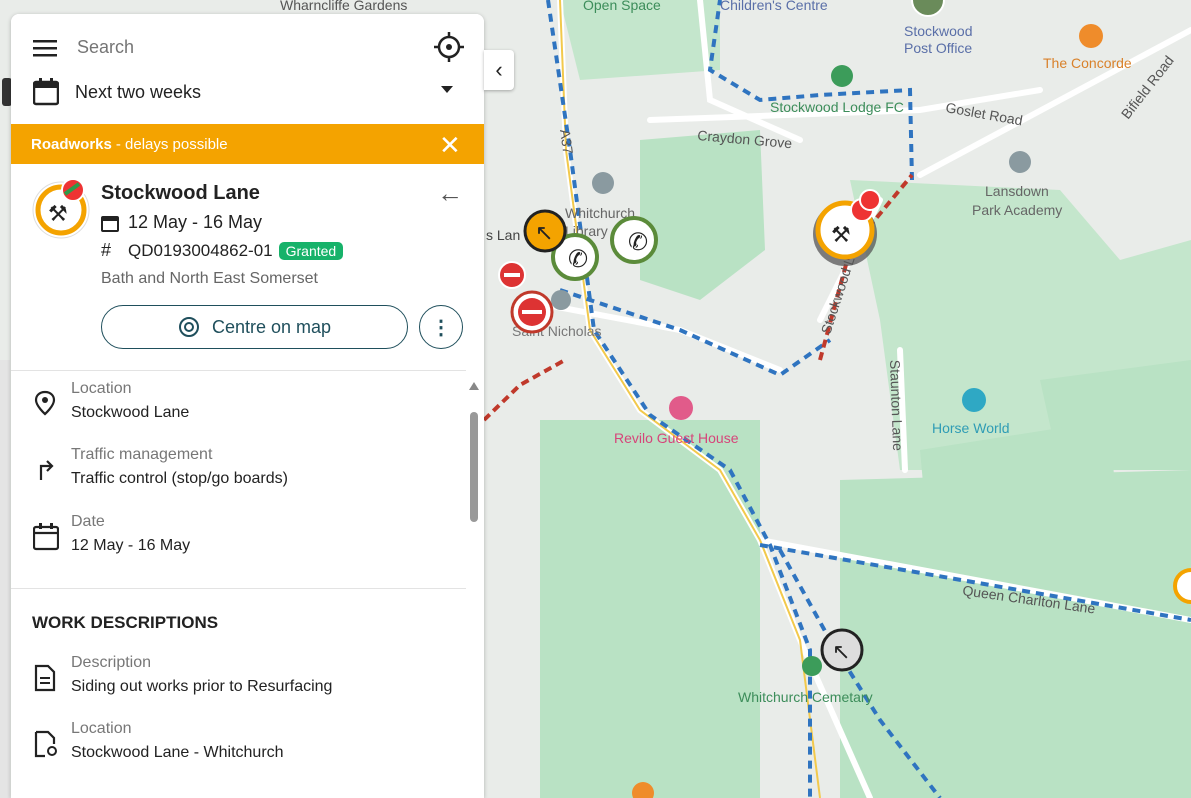  I want to click on calendar-small-icon, so click(110, 223).